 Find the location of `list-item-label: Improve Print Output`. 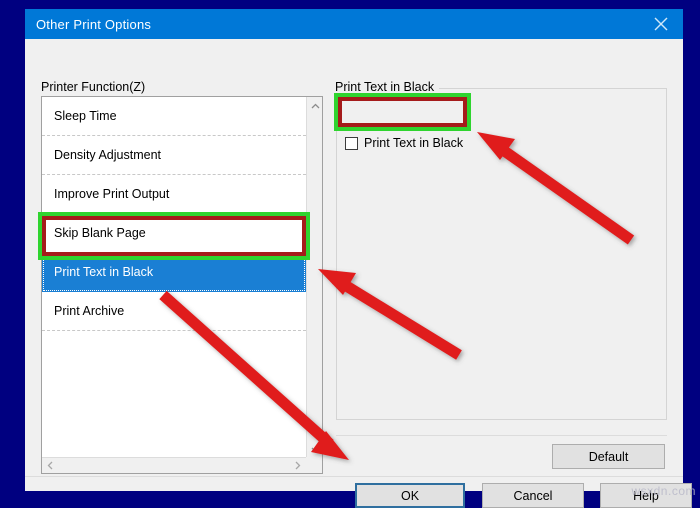

list-item-label: Improve Print Output is located at coordinates (112, 194).